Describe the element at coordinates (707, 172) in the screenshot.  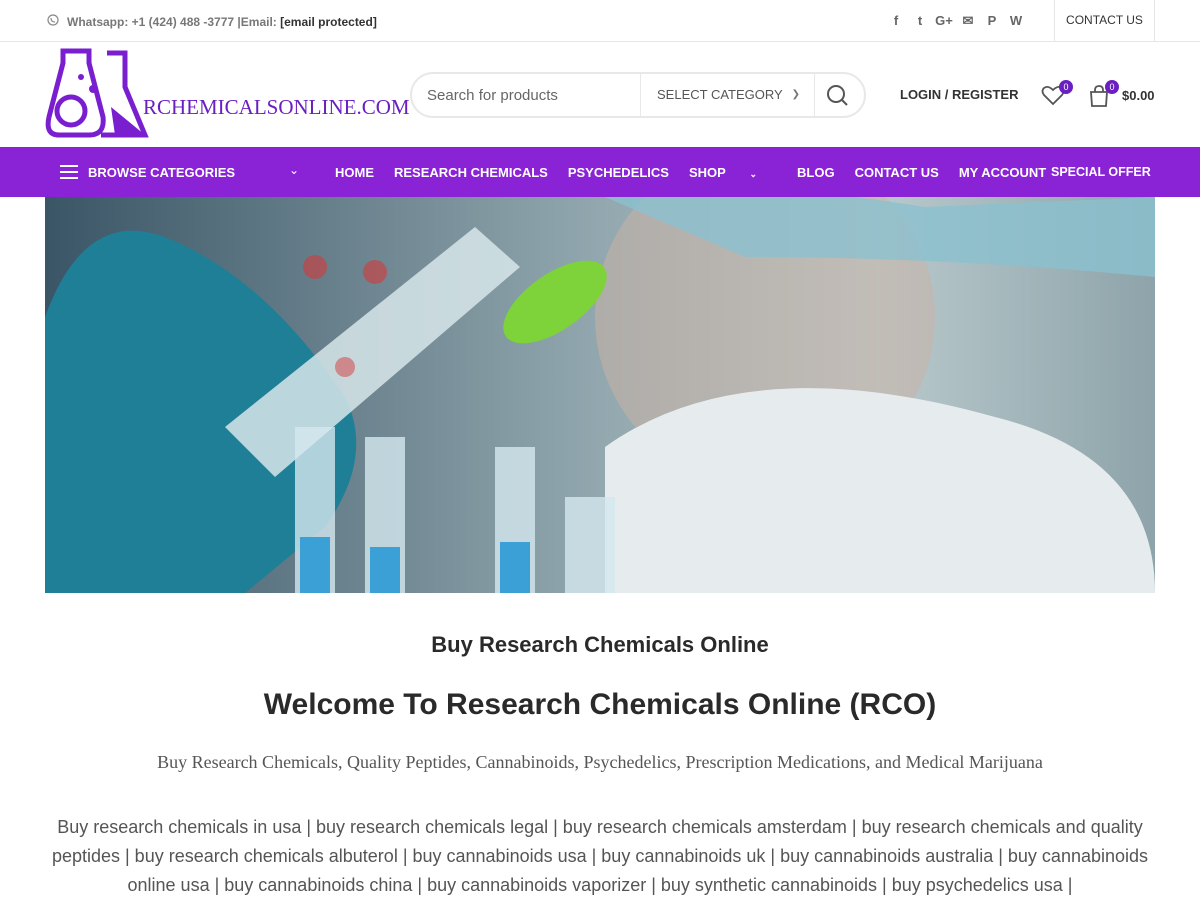
I see `nav-item-shop-label: SHOP` at that location.